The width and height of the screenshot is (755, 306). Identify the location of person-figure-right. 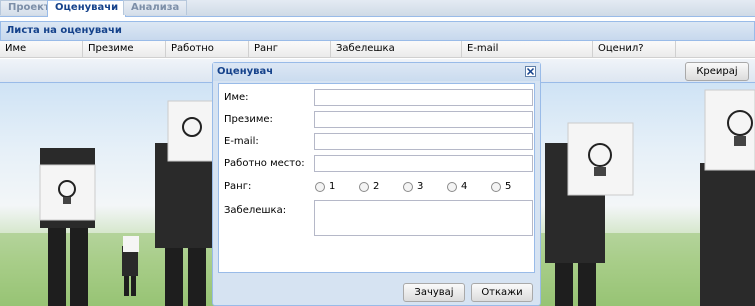
(727, 197).